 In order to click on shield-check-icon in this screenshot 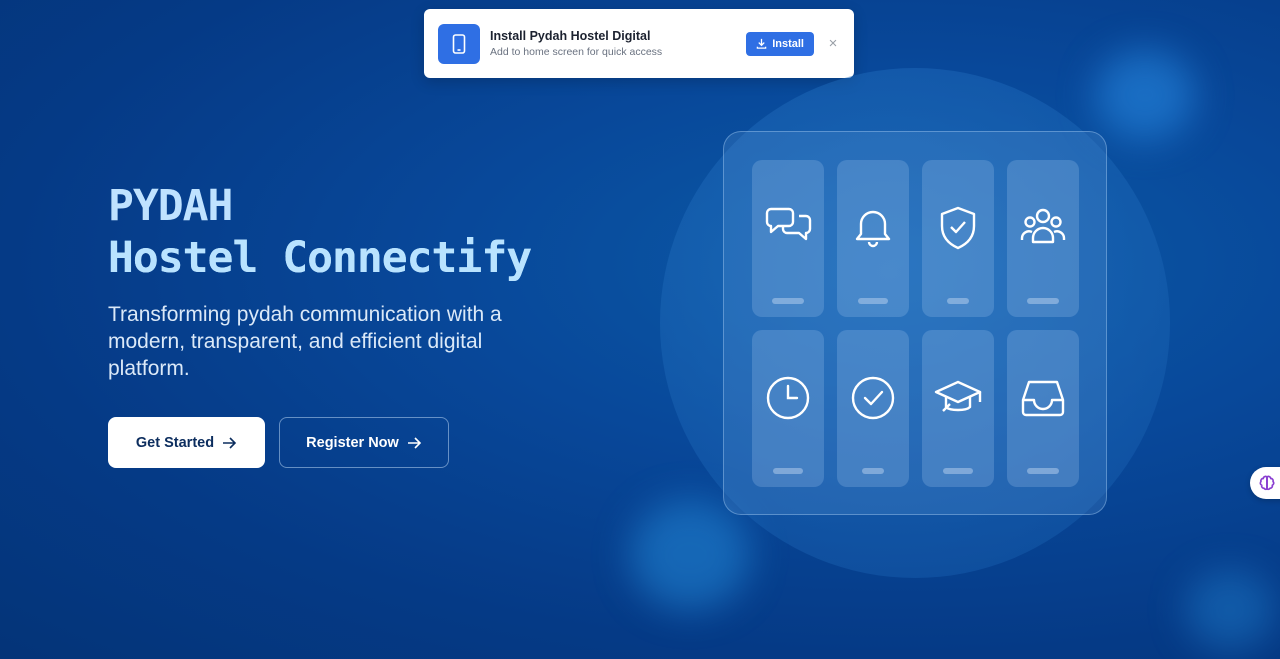, I will do `click(958, 228)`.